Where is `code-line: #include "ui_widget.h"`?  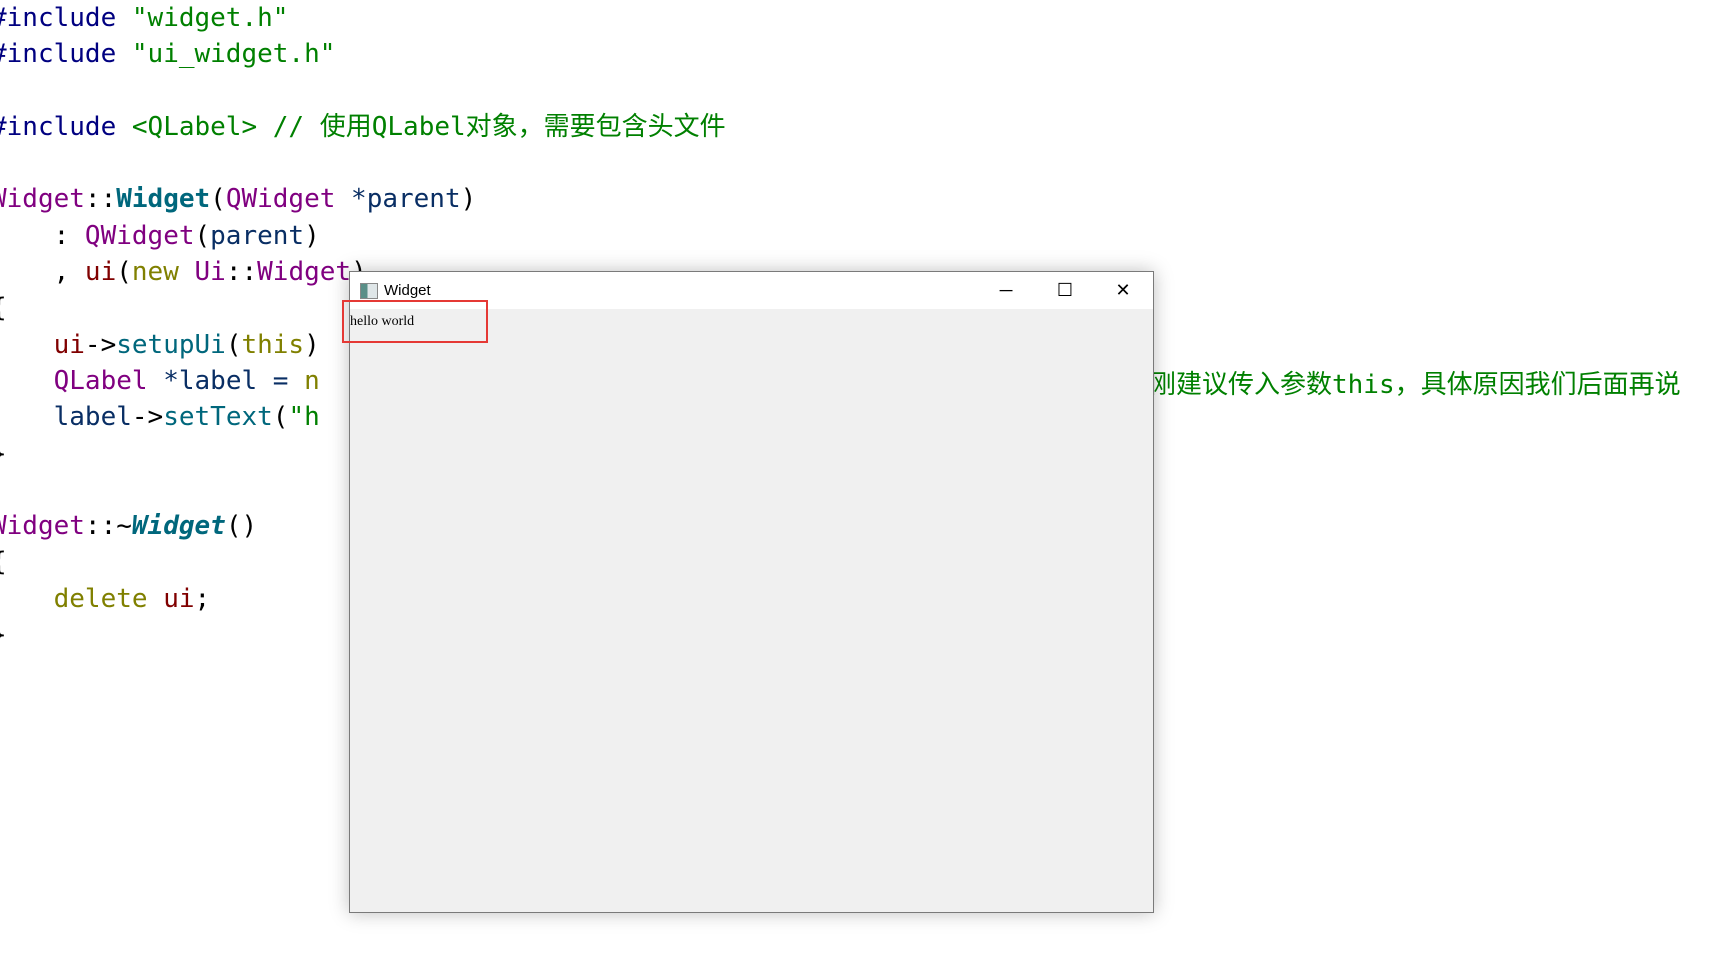
code-line: #include "ui_widget.h" is located at coordinates (363, 54).